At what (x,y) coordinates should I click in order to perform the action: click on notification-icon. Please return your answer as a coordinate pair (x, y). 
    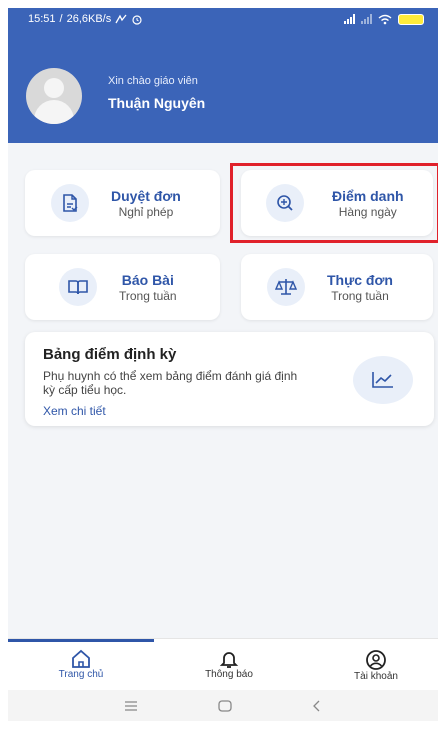
    Looking at the image, I should click on (121, 18).